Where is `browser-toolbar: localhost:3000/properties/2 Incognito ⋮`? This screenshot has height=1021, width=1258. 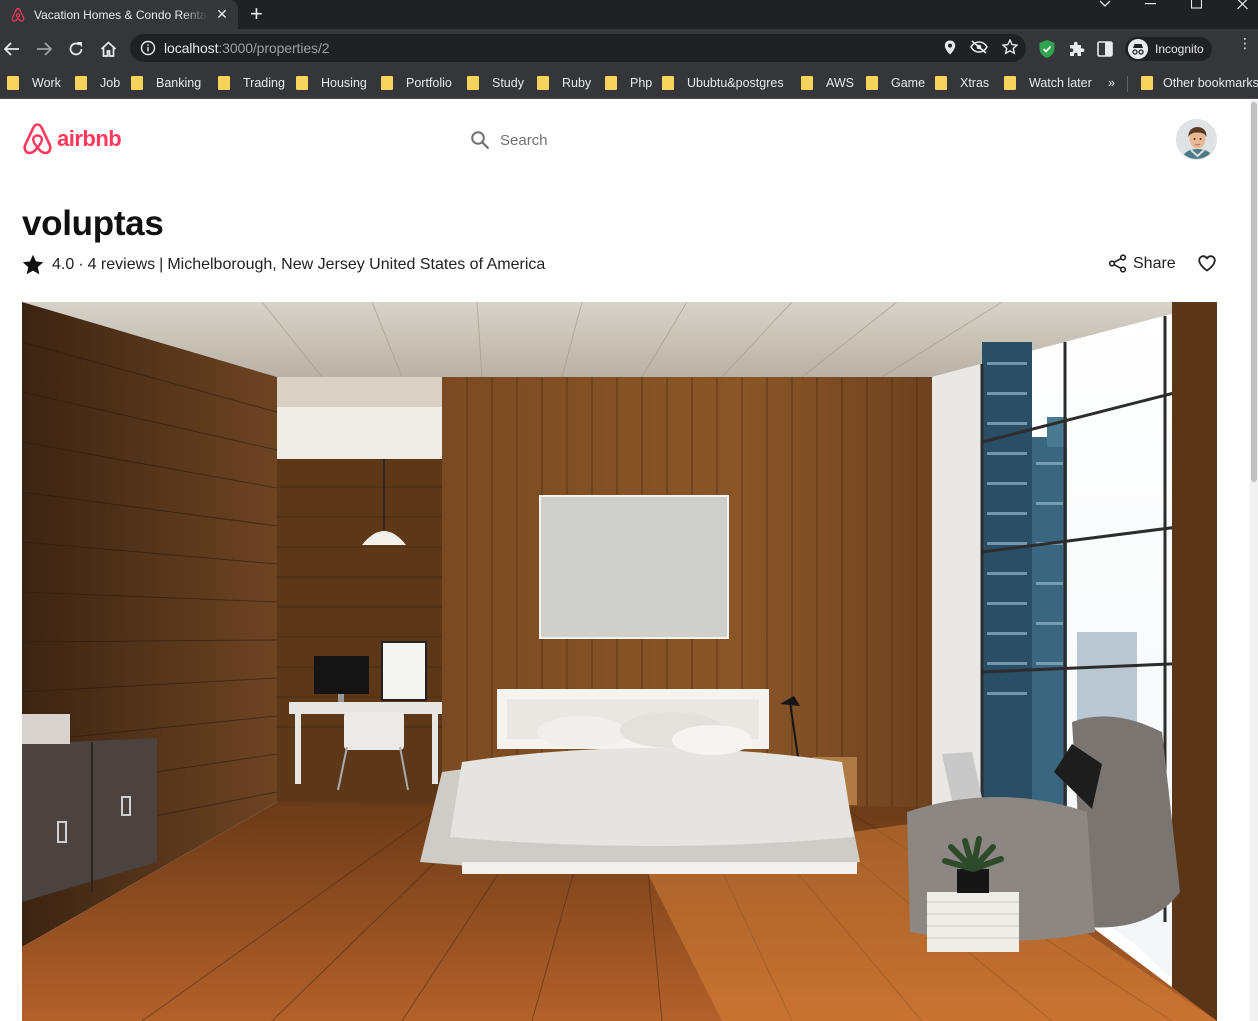 browser-toolbar: localhost:3000/properties/2 Incognito ⋮ is located at coordinates (629, 48).